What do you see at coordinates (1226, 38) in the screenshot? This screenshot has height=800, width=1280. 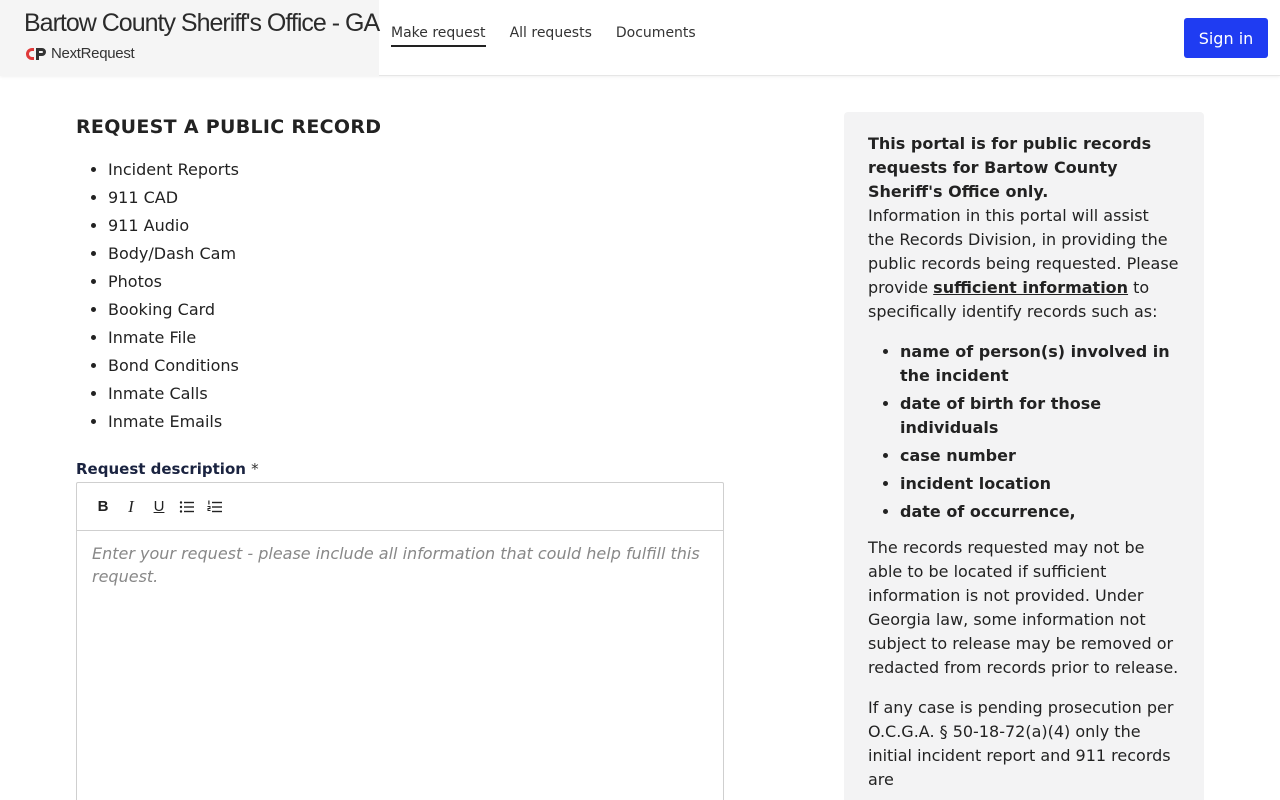 I see `sign-in-button: Sign in` at bounding box center [1226, 38].